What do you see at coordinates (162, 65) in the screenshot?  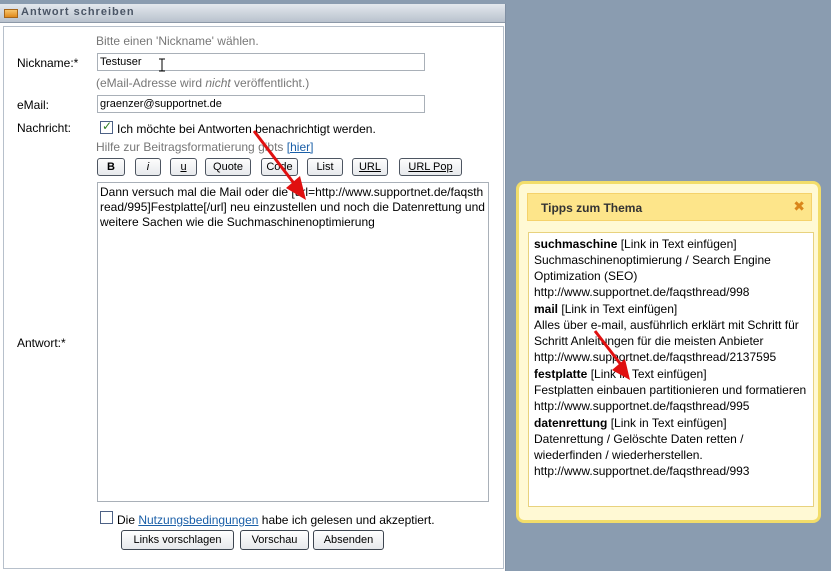 I see `text-cursor-icon` at bounding box center [162, 65].